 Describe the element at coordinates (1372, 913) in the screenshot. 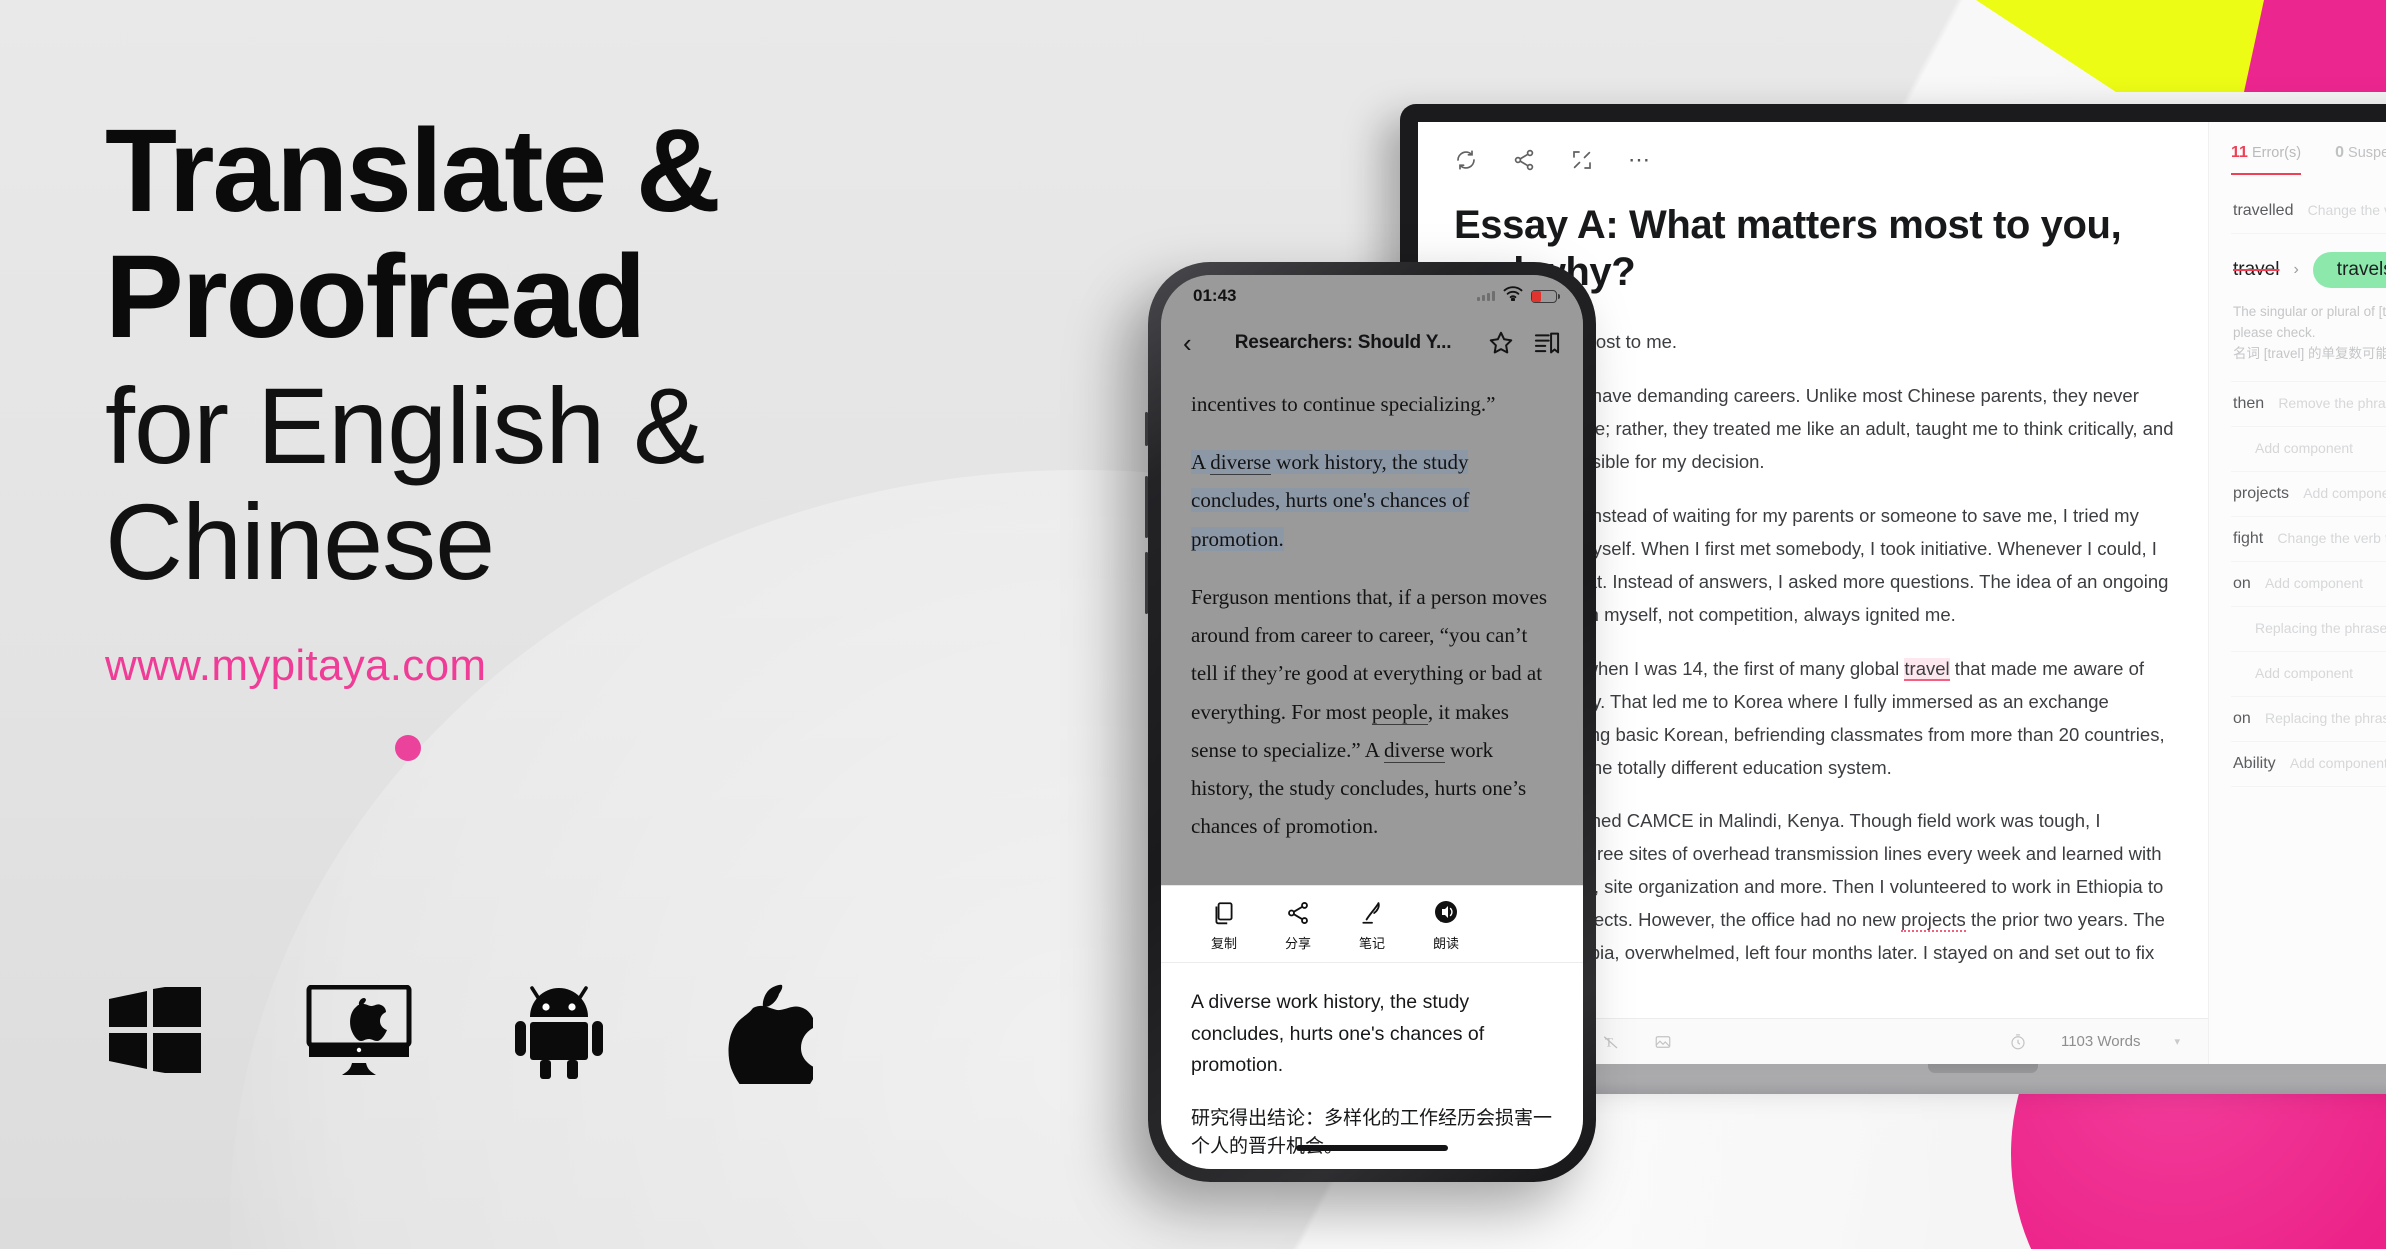

I see `note-icon` at that location.